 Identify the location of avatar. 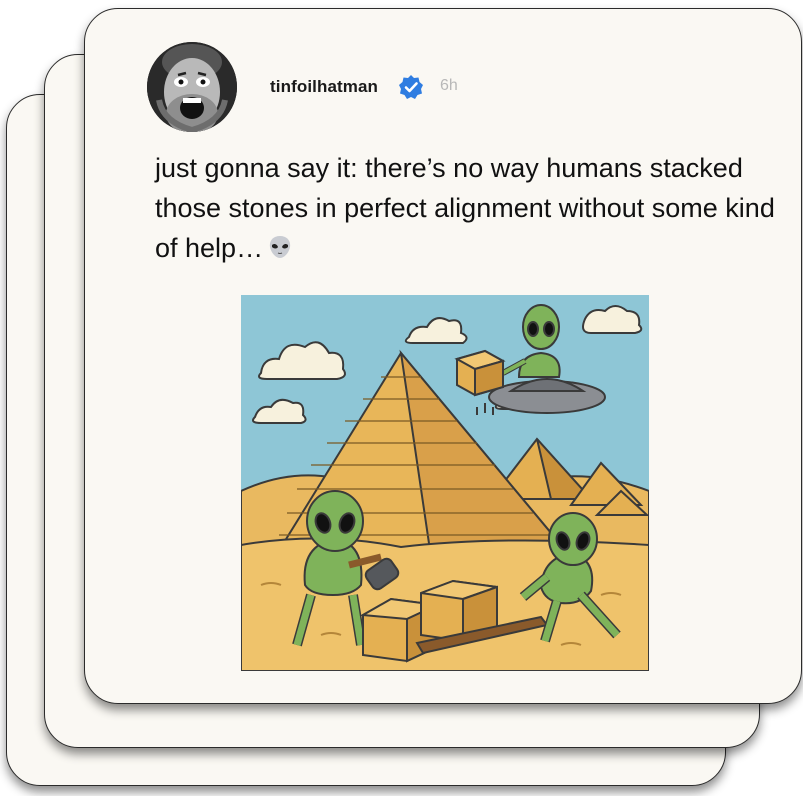
(192, 87).